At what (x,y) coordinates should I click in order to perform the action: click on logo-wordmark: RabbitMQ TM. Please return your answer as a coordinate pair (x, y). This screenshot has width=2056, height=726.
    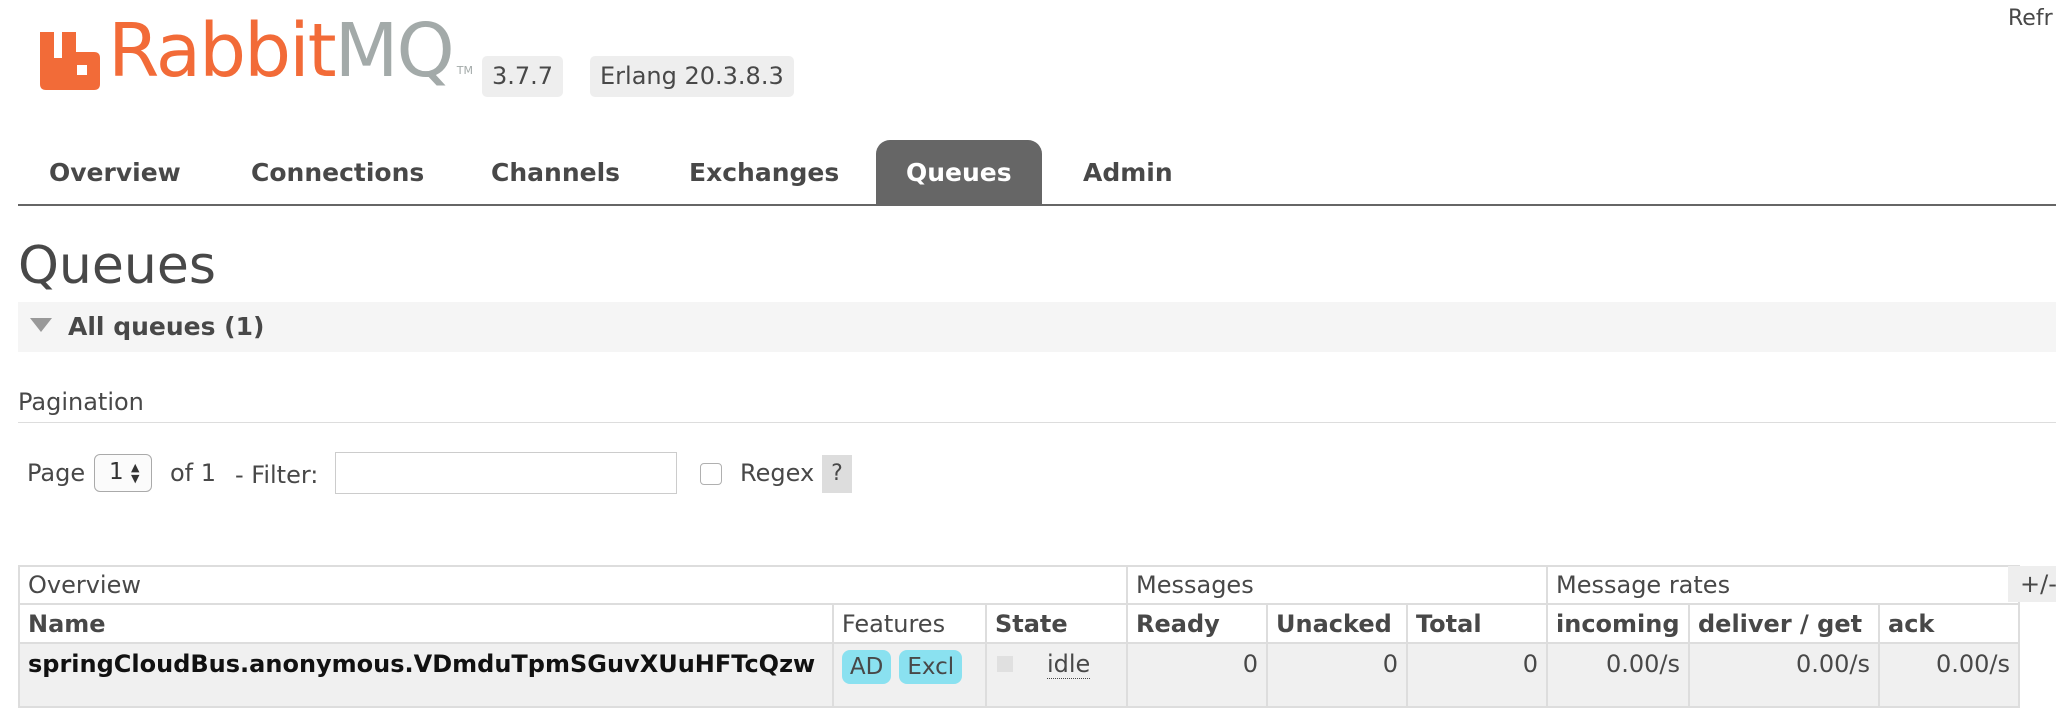
    Looking at the image, I should click on (290, 51).